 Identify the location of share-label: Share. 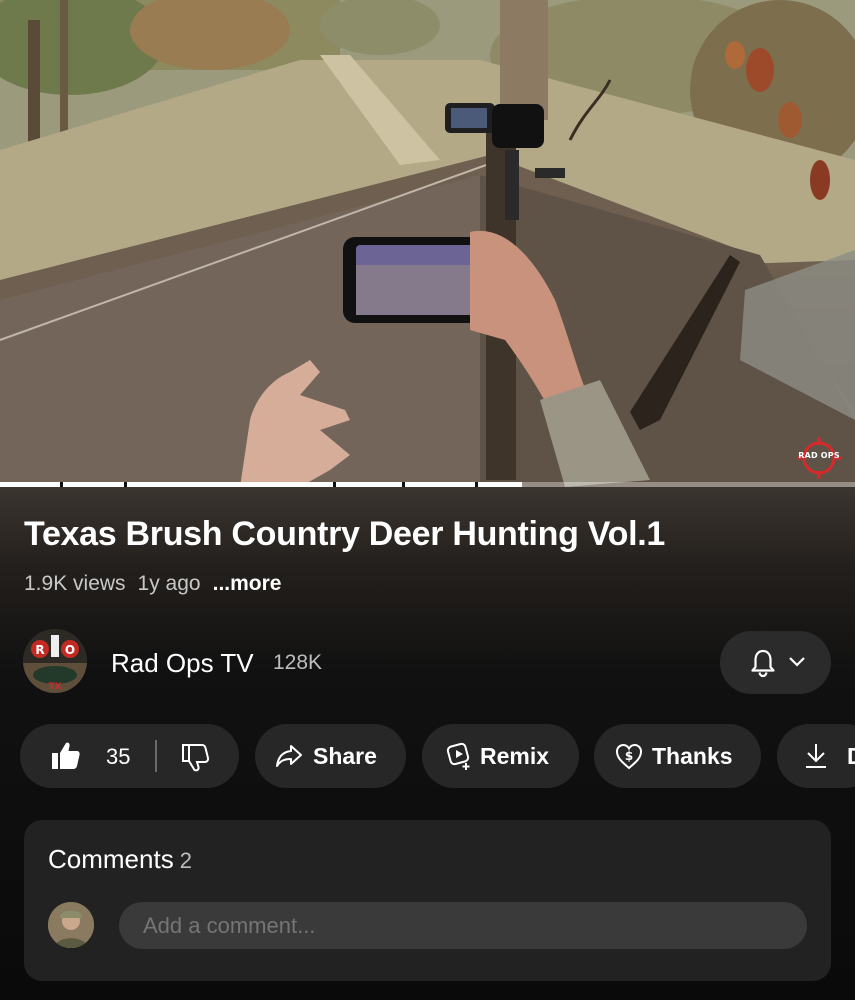
(345, 756).